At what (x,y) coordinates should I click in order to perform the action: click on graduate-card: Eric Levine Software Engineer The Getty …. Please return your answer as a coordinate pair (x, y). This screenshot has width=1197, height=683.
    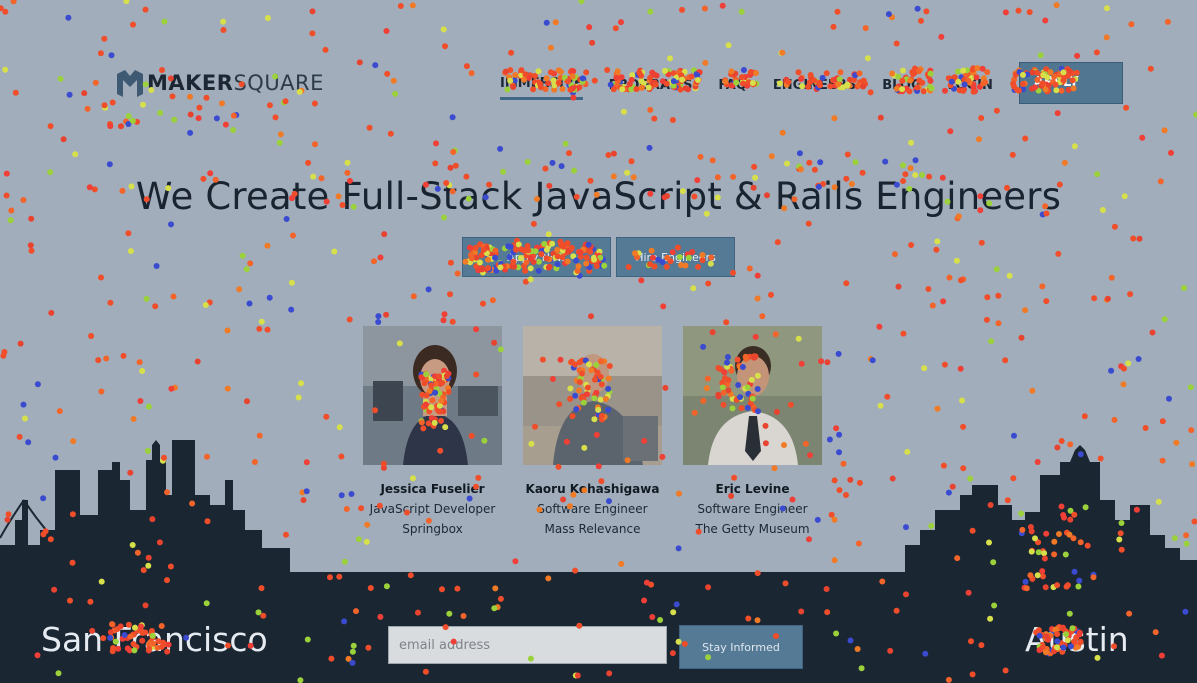
    Looking at the image, I should click on (752, 432).